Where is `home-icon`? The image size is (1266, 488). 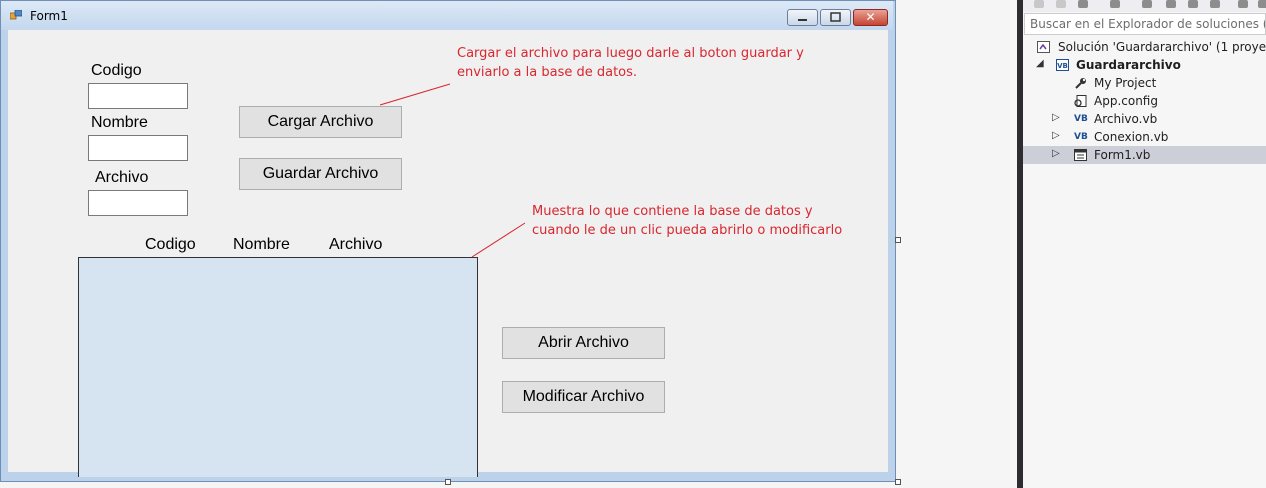
home-icon is located at coordinates (1083, 4).